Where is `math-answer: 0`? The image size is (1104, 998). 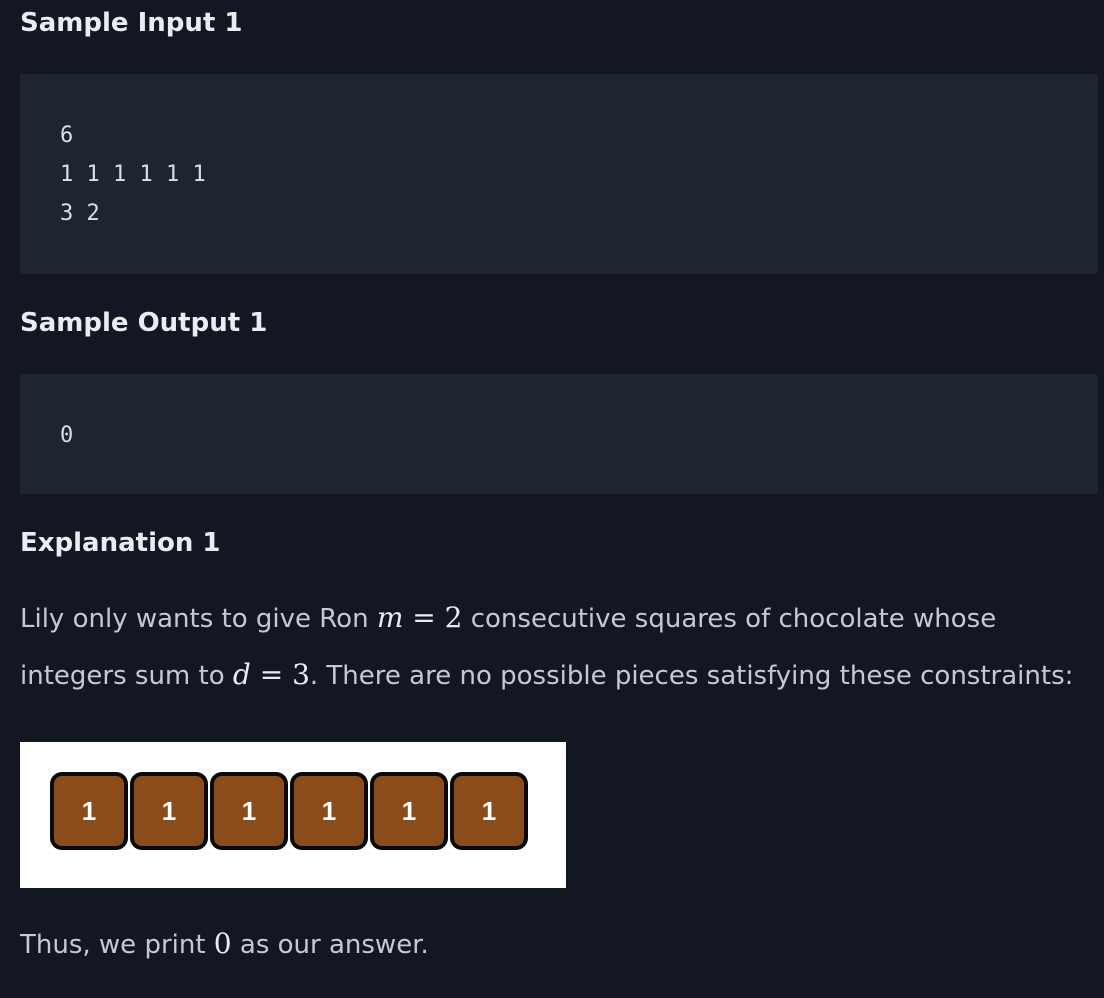 math-answer: 0 is located at coordinates (222, 943).